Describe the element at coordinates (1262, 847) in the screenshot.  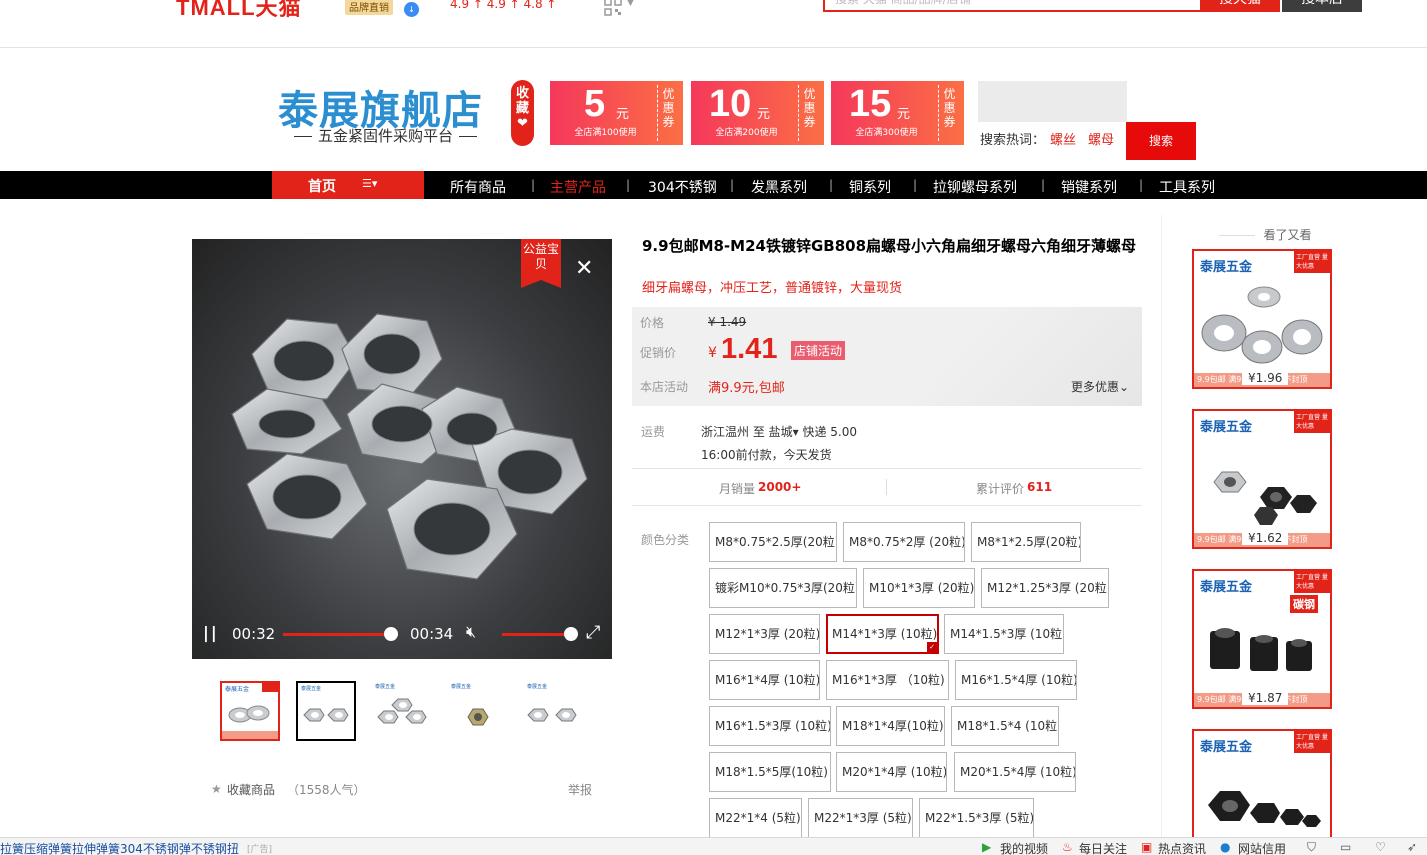
I see `status-site-credit: 网站信用` at that location.